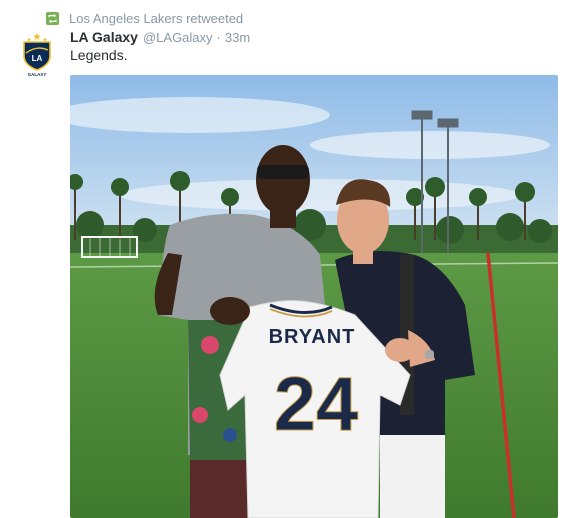 Image resolution: width=570 pixels, height=518 pixels. What do you see at coordinates (237, 37) in the screenshot?
I see `tweet-timestamp: 33m` at bounding box center [237, 37].